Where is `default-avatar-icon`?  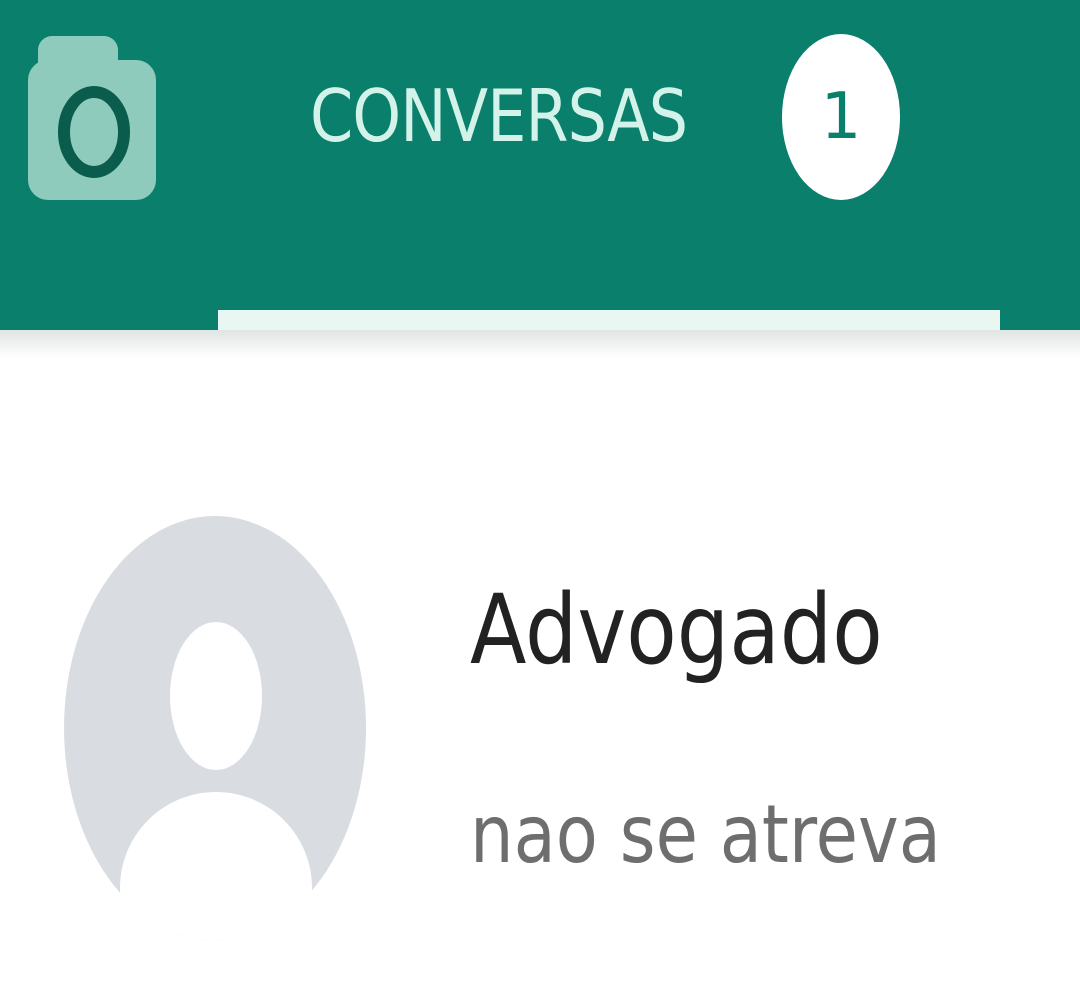
default-avatar-icon is located at coordinates (215, 728).